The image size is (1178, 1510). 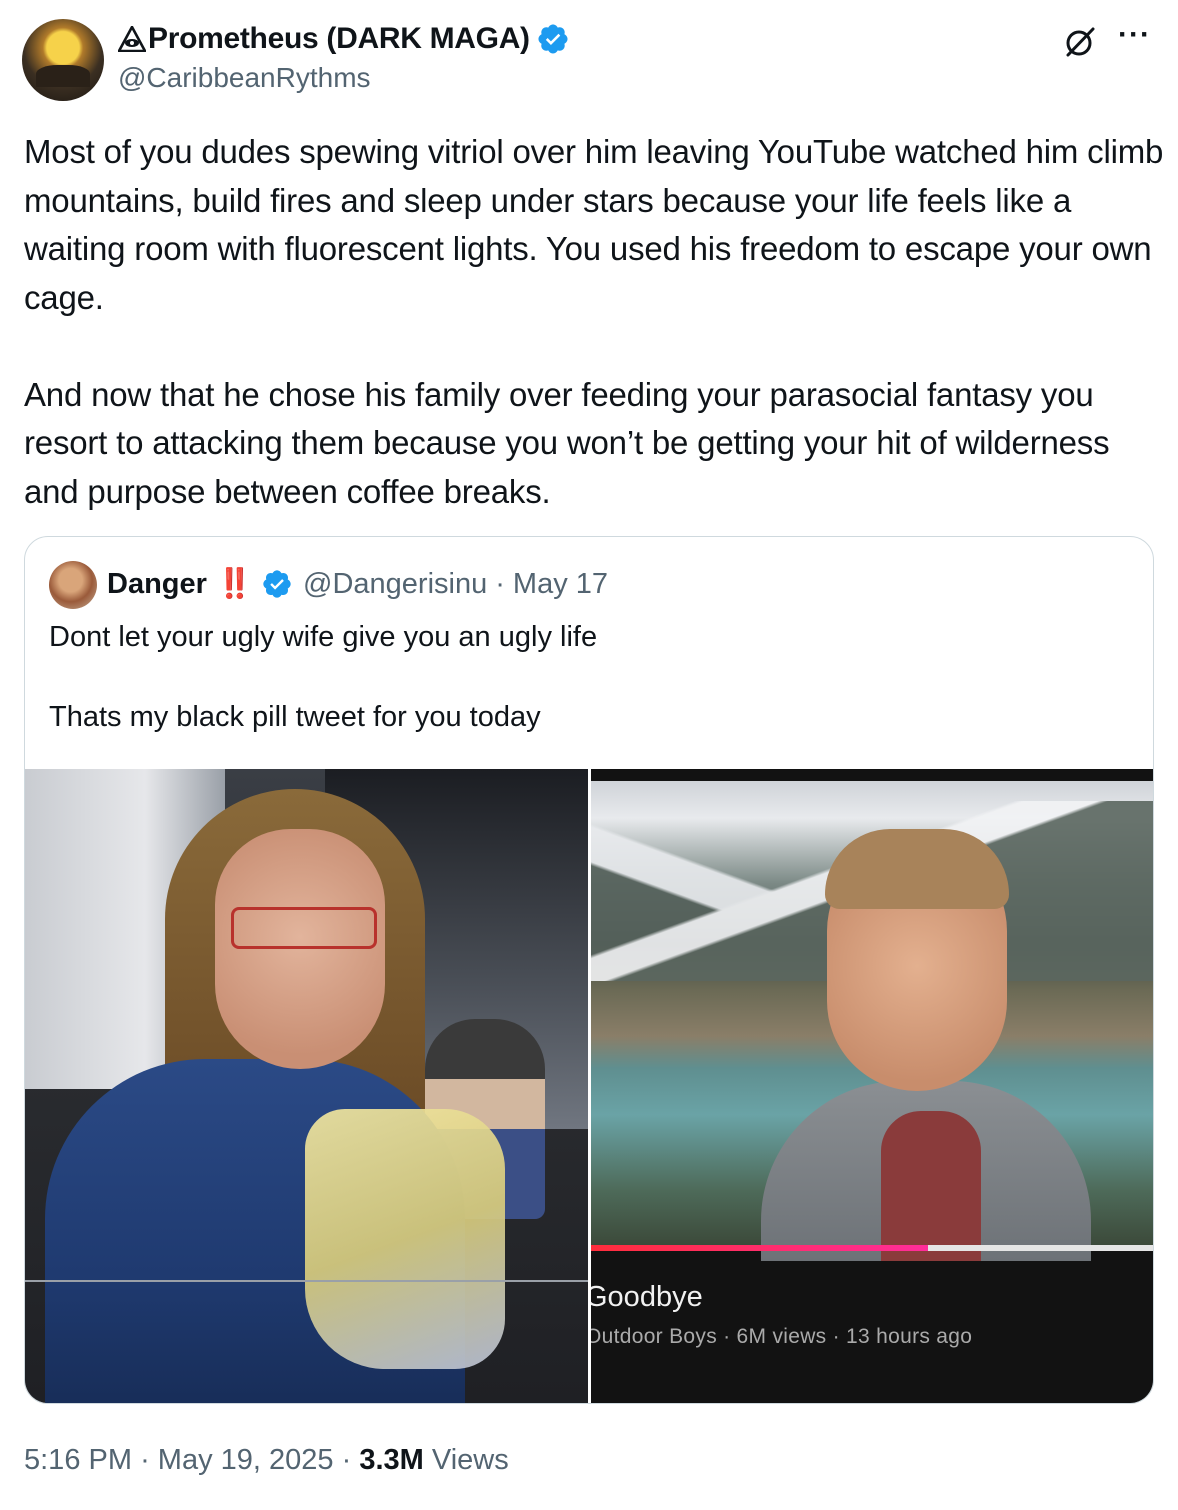 I want to click on views-count: 3.3M, so click(x=391, y=1460).